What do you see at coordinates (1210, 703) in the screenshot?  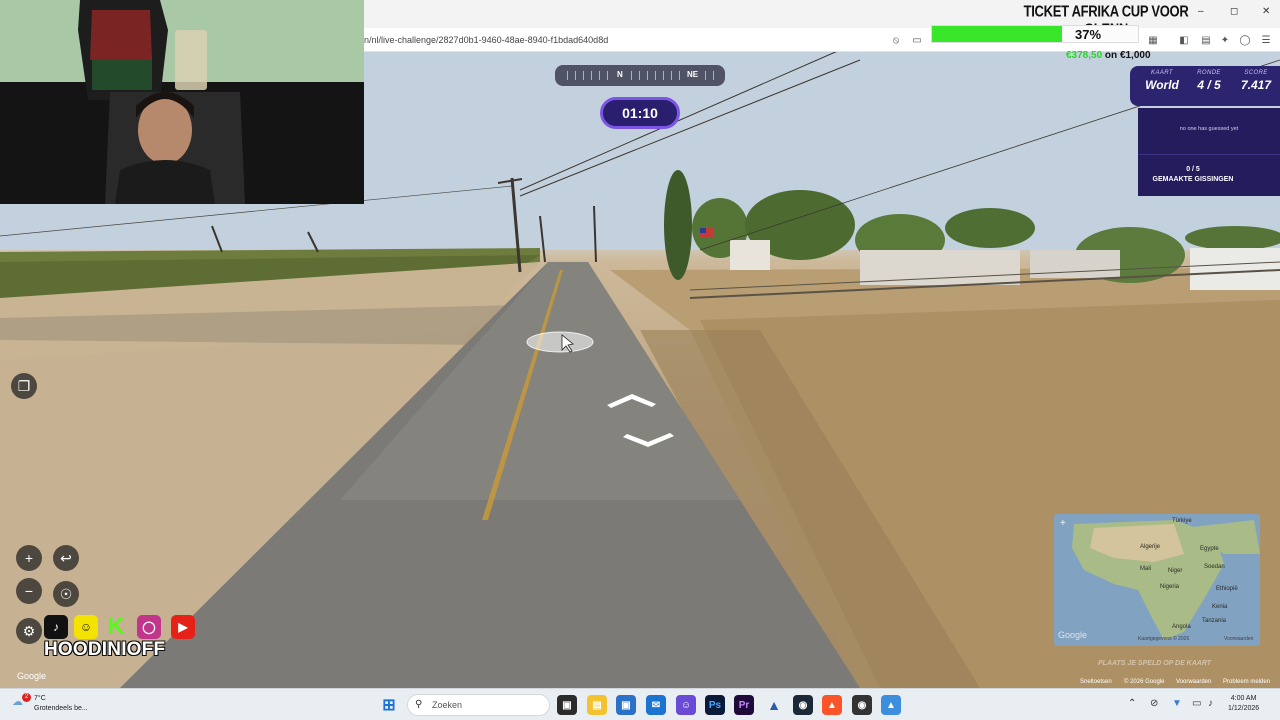 I see `volume-icon: ♪` at bounding box center [1210, 703].